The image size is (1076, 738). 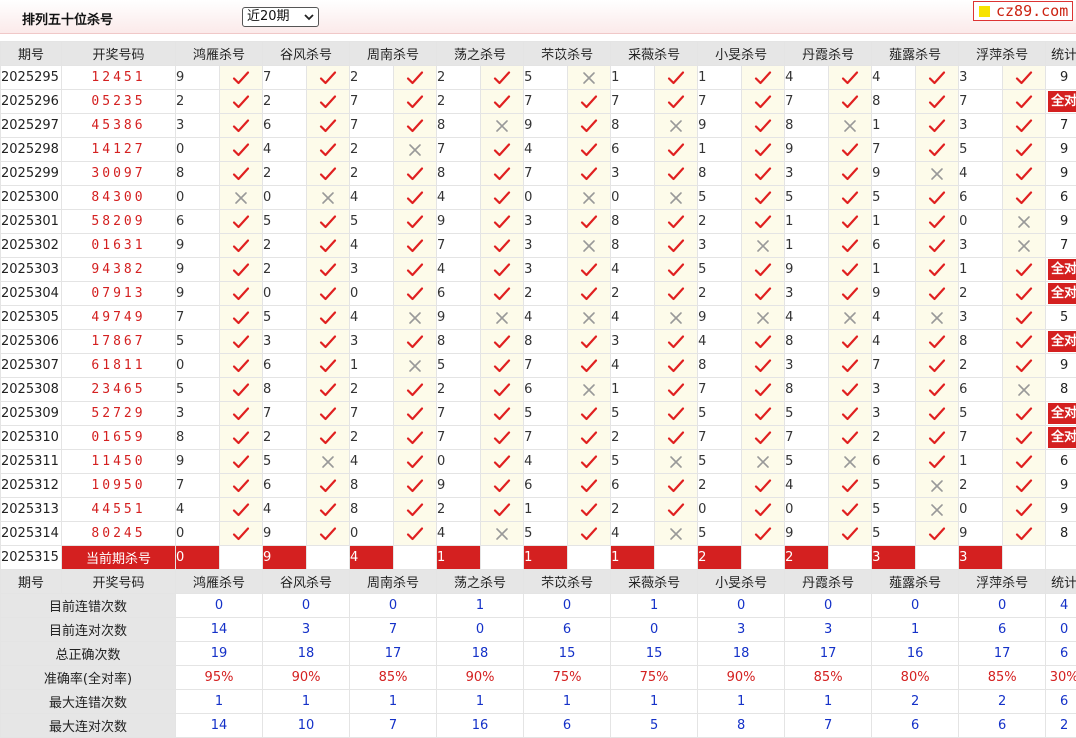 What do you see at coordinates (88, 678) in the screenshot?
I see `summary-label: 准确率(全对率)` at bounding box center [88, 678].